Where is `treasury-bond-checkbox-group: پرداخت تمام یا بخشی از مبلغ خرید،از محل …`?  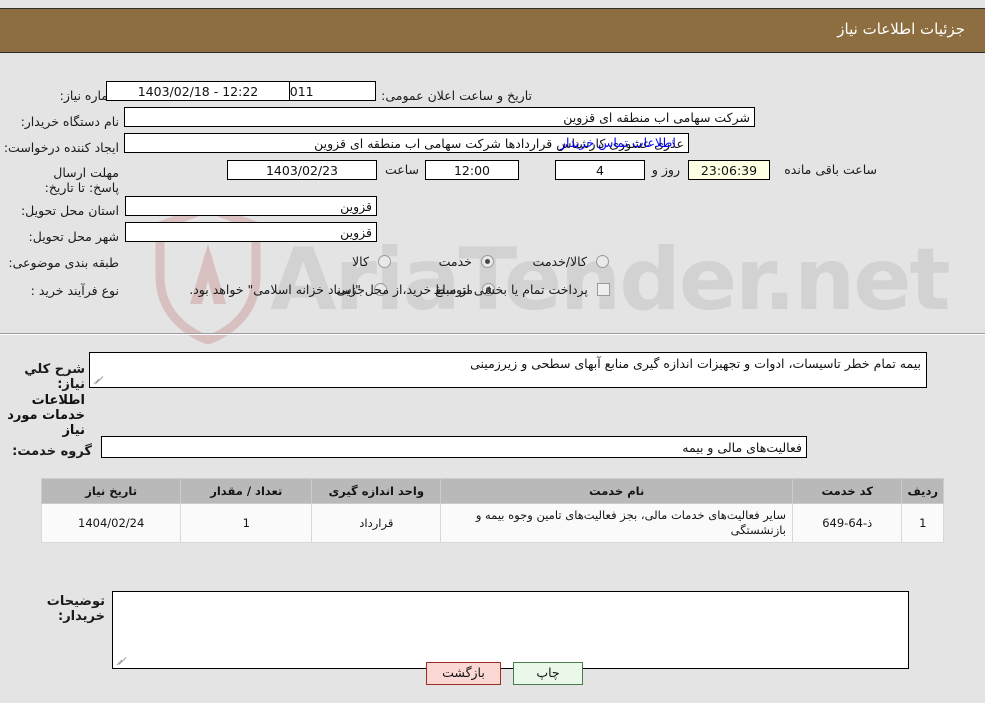 treasury-bond-checkbox-group: پرداخت تمام یا بخشی از مبلغ خرید،از محل … is located at coordinates (397, 288).